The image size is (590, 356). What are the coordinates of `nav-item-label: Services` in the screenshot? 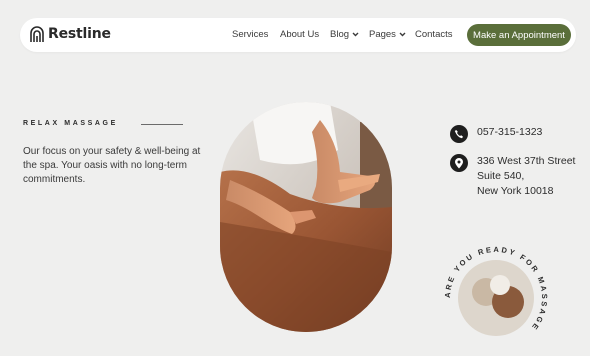 It's located at (250, 34).